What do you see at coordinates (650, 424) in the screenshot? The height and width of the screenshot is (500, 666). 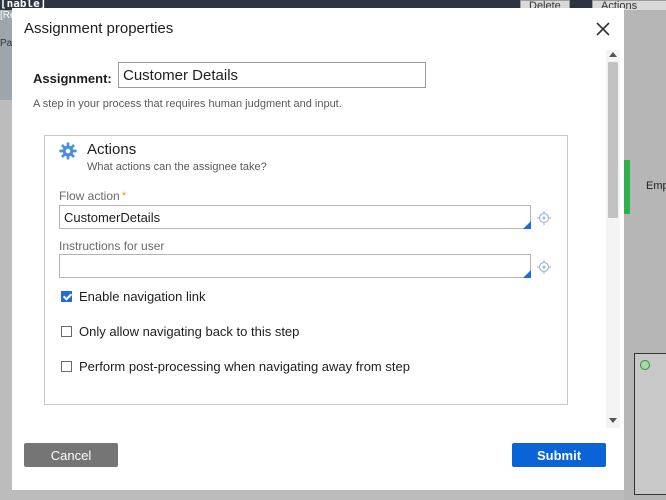 I see `background-node` at bounding box center [650, 424].